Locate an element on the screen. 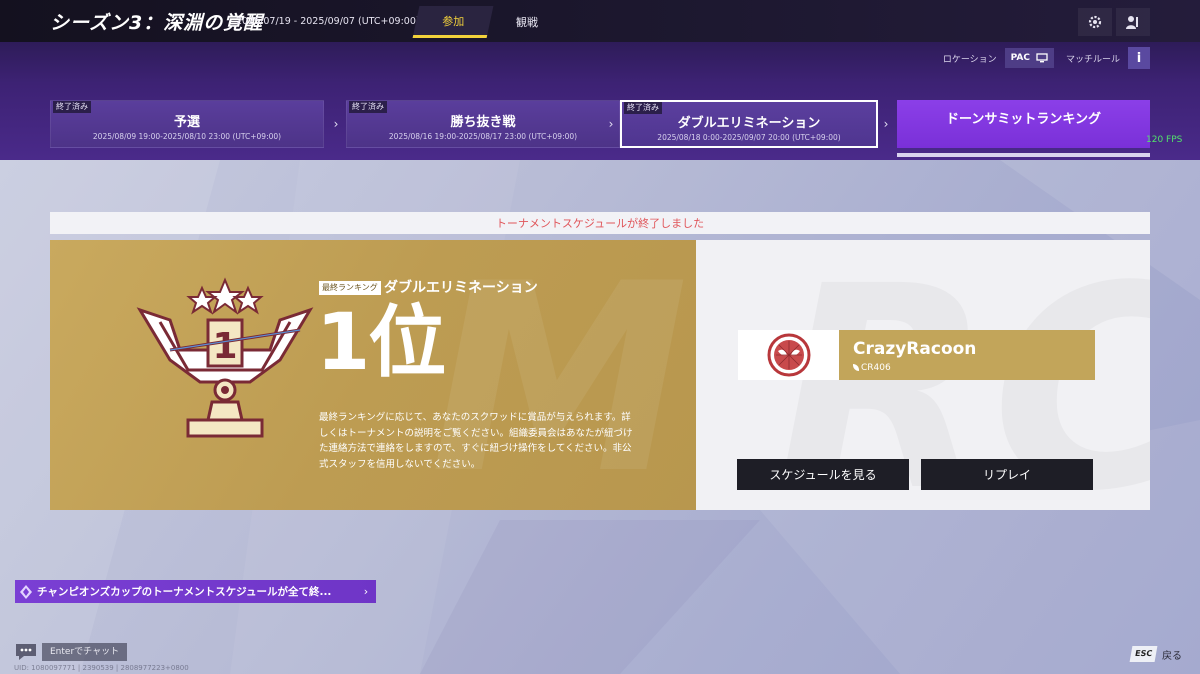 This screenshot has height=674, width=1200. team-logo is located at coordinates (788, 355).